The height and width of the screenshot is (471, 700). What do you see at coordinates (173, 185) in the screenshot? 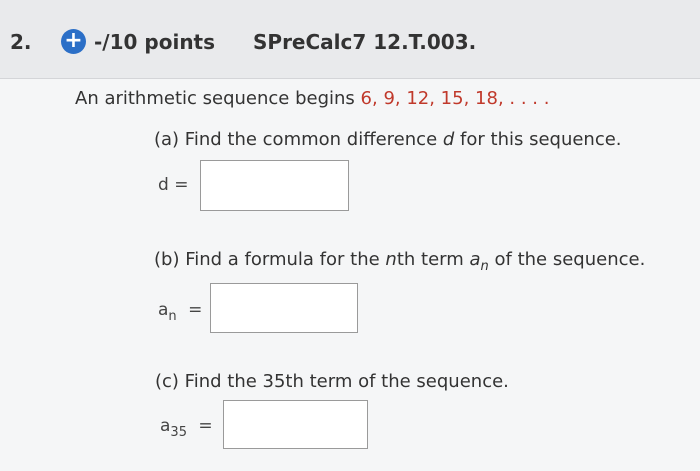
I see `part-a-answer-label: d =` at bounding box center [173, 185].